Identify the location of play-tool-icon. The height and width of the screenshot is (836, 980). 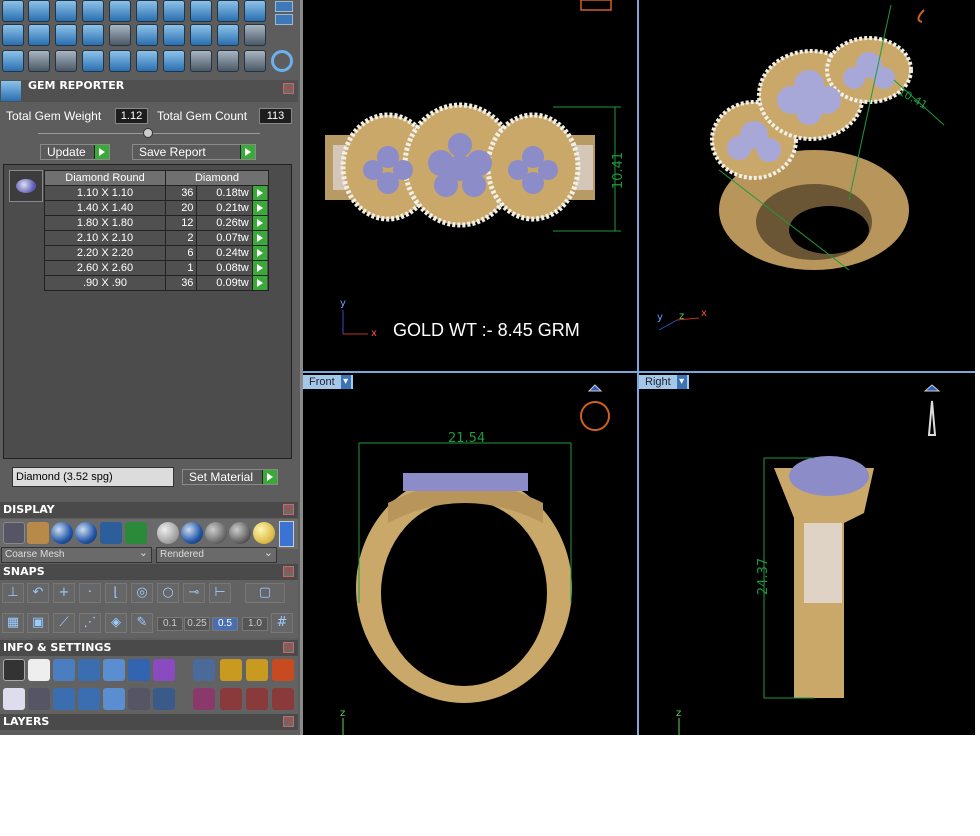
(228, 11).